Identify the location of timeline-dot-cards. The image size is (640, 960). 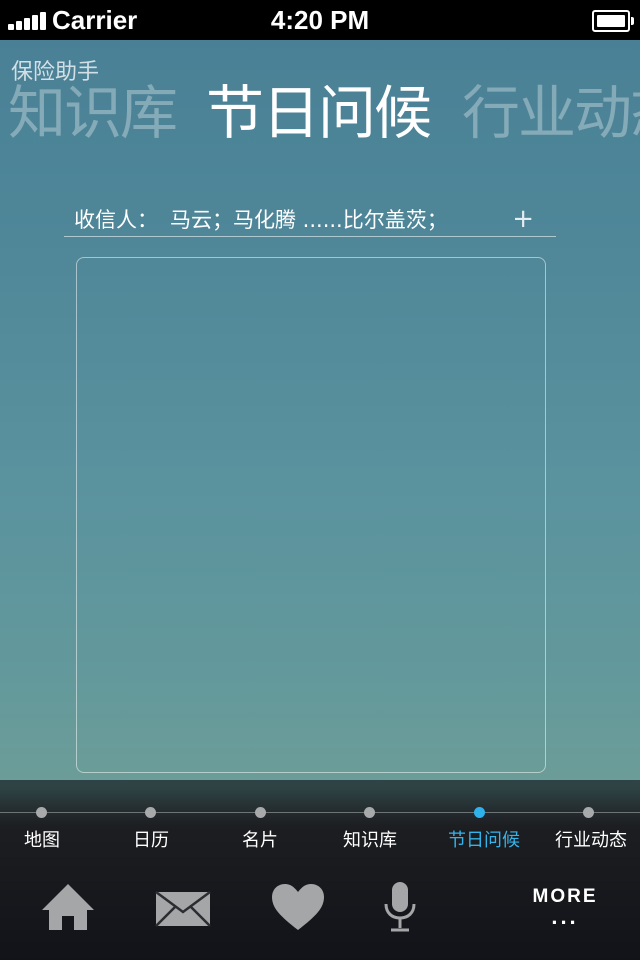
(260, 812).